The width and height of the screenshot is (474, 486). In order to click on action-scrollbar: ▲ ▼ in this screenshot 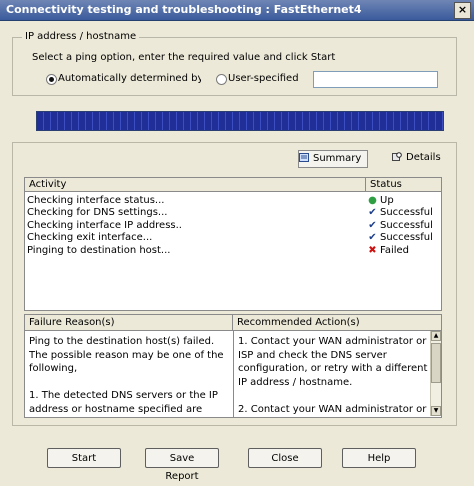, I will do `click(435, 373)`.